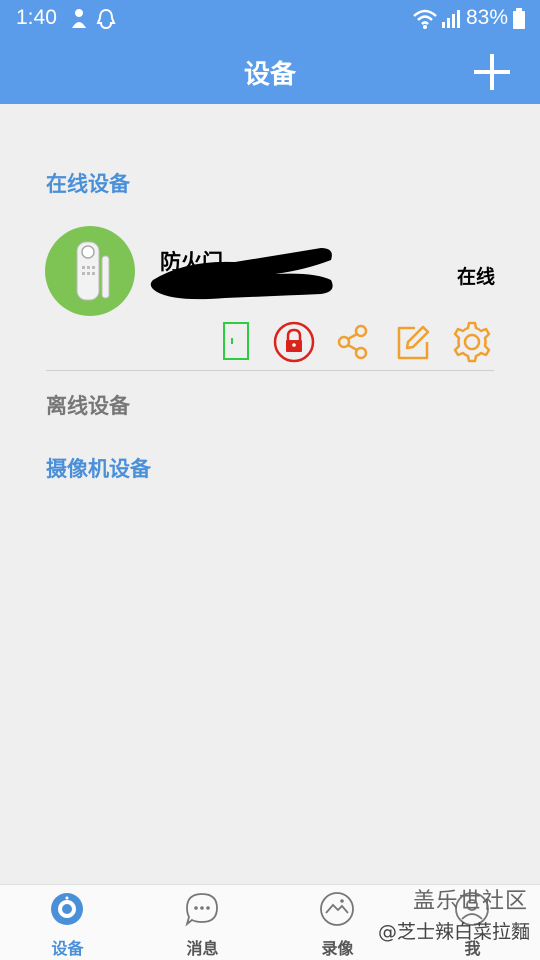 The height and width of the screenshot is (960, 540). Describe the element at coordinates (486, 17) in the screenshot. I see `battery-percent: 83%` at that location.